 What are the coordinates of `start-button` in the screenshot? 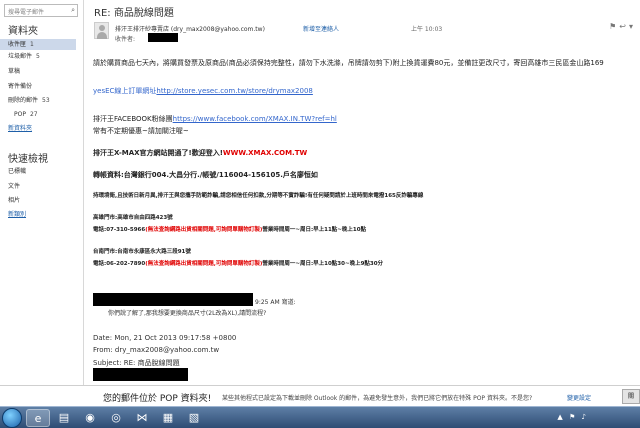 It's located at (12, 418).